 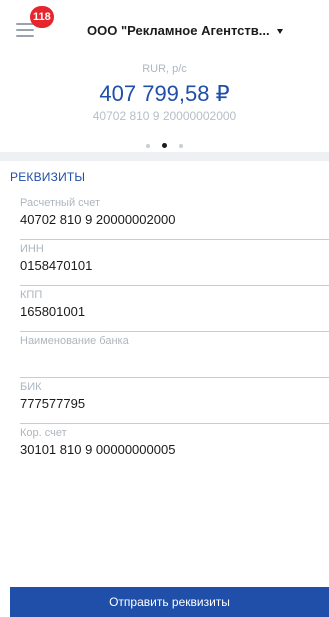 What do you see at coordinates (53, 403) in the screenshot?
I see `field-value: 777577795` at bounding box center [53, 403].